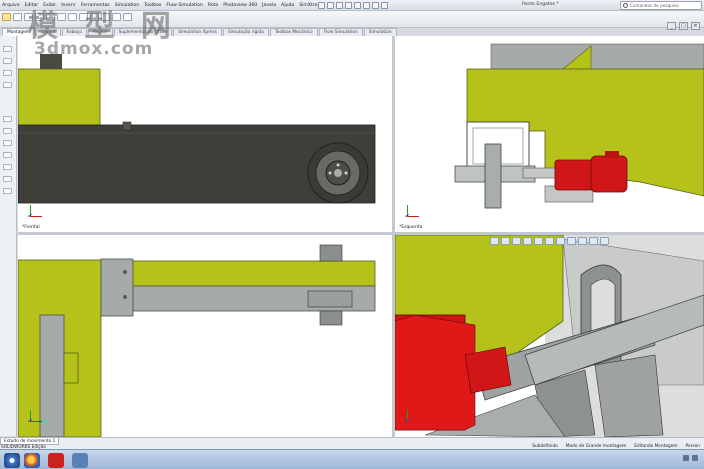 The width and height of the screenshot is (704, 469). I want to click on viewport-label: *Esquerda, so click(411, 227).